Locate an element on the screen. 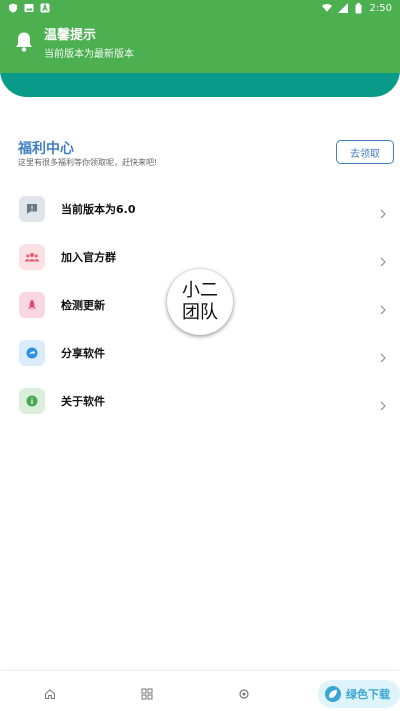 Image resolution: width=400 pixels, height=711 pixels. watermark-text: 绿色下载 is located at coordinates (368, 694).